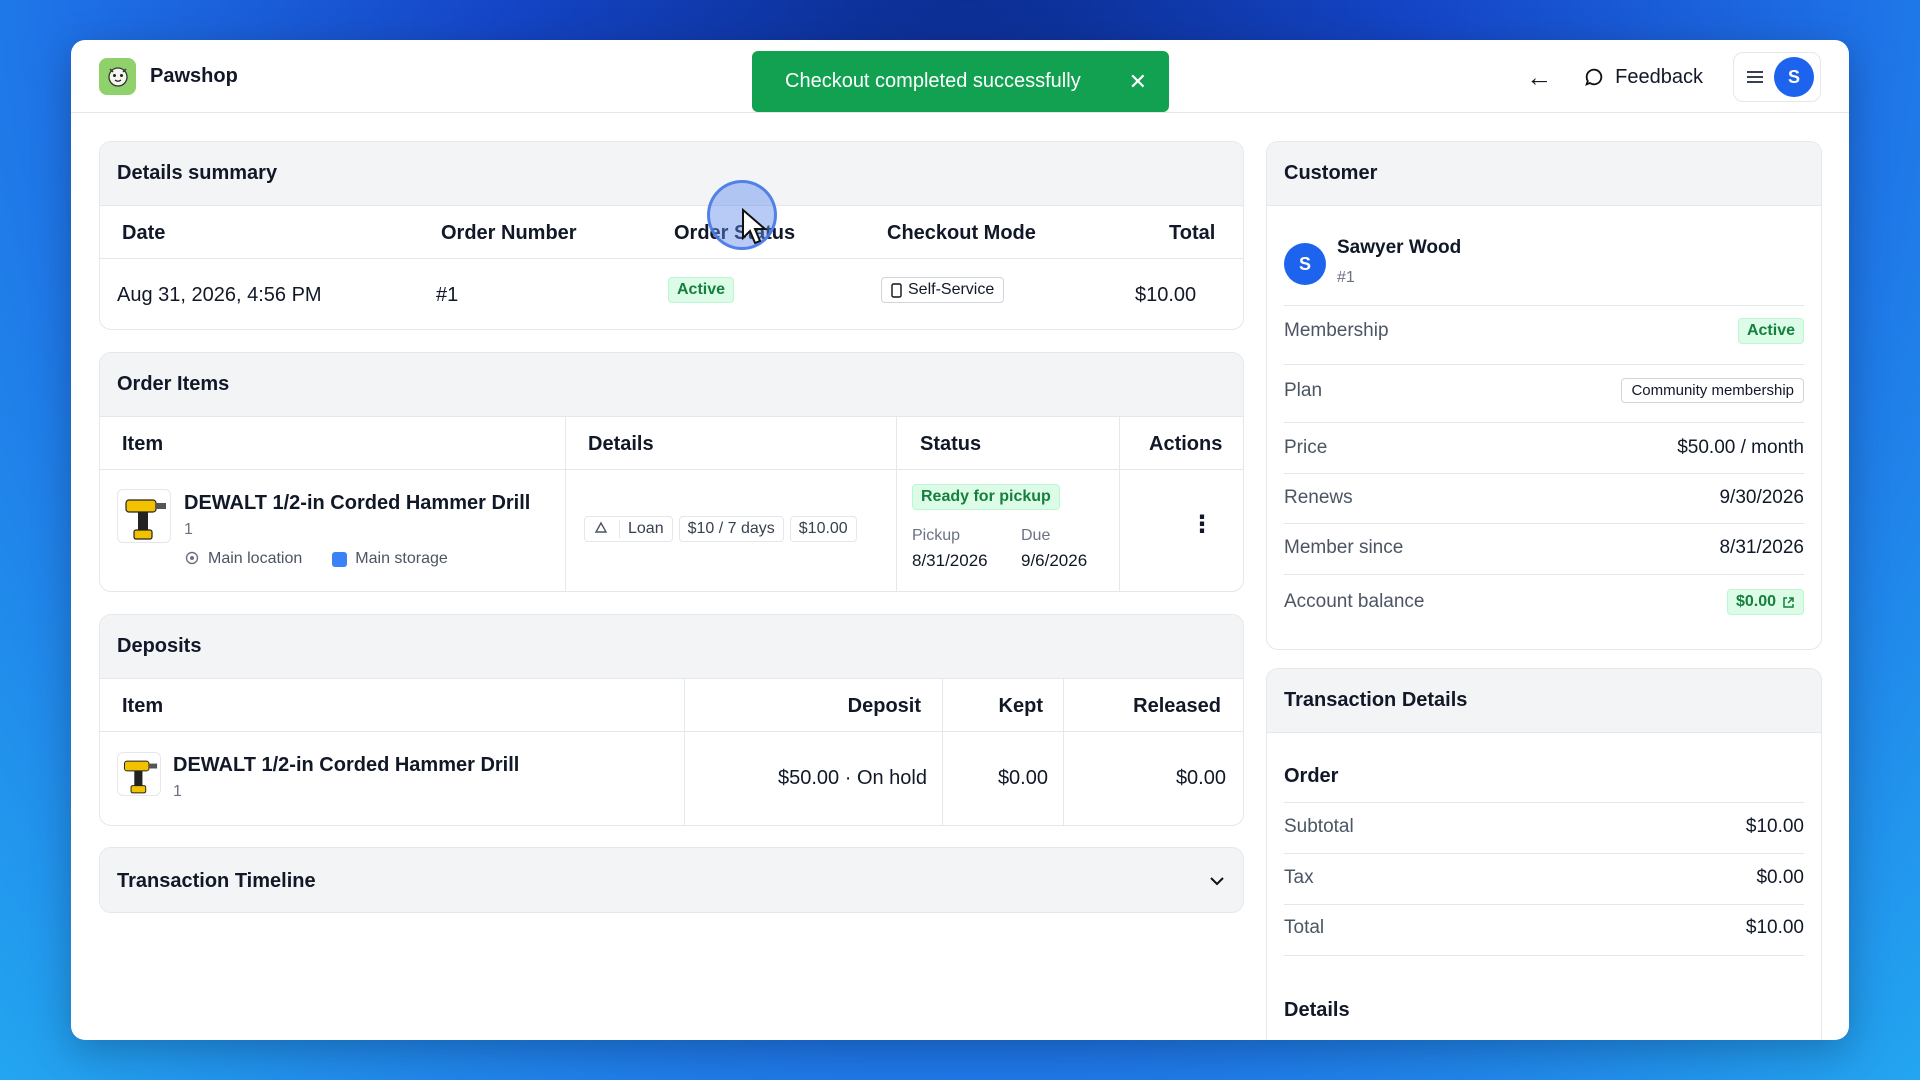 This screenshot has height=1080, width=1920. I want to click on checkout-mode-badge: Self-Service, so click(943, 290).